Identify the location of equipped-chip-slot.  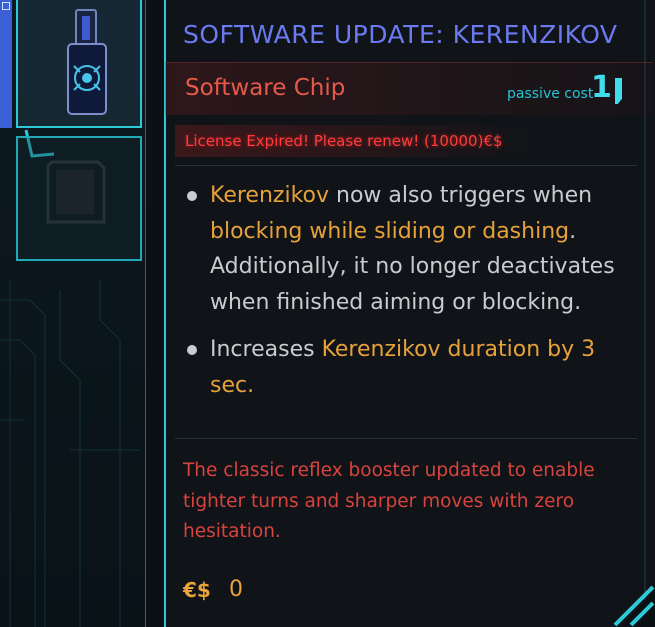
(79, 64).